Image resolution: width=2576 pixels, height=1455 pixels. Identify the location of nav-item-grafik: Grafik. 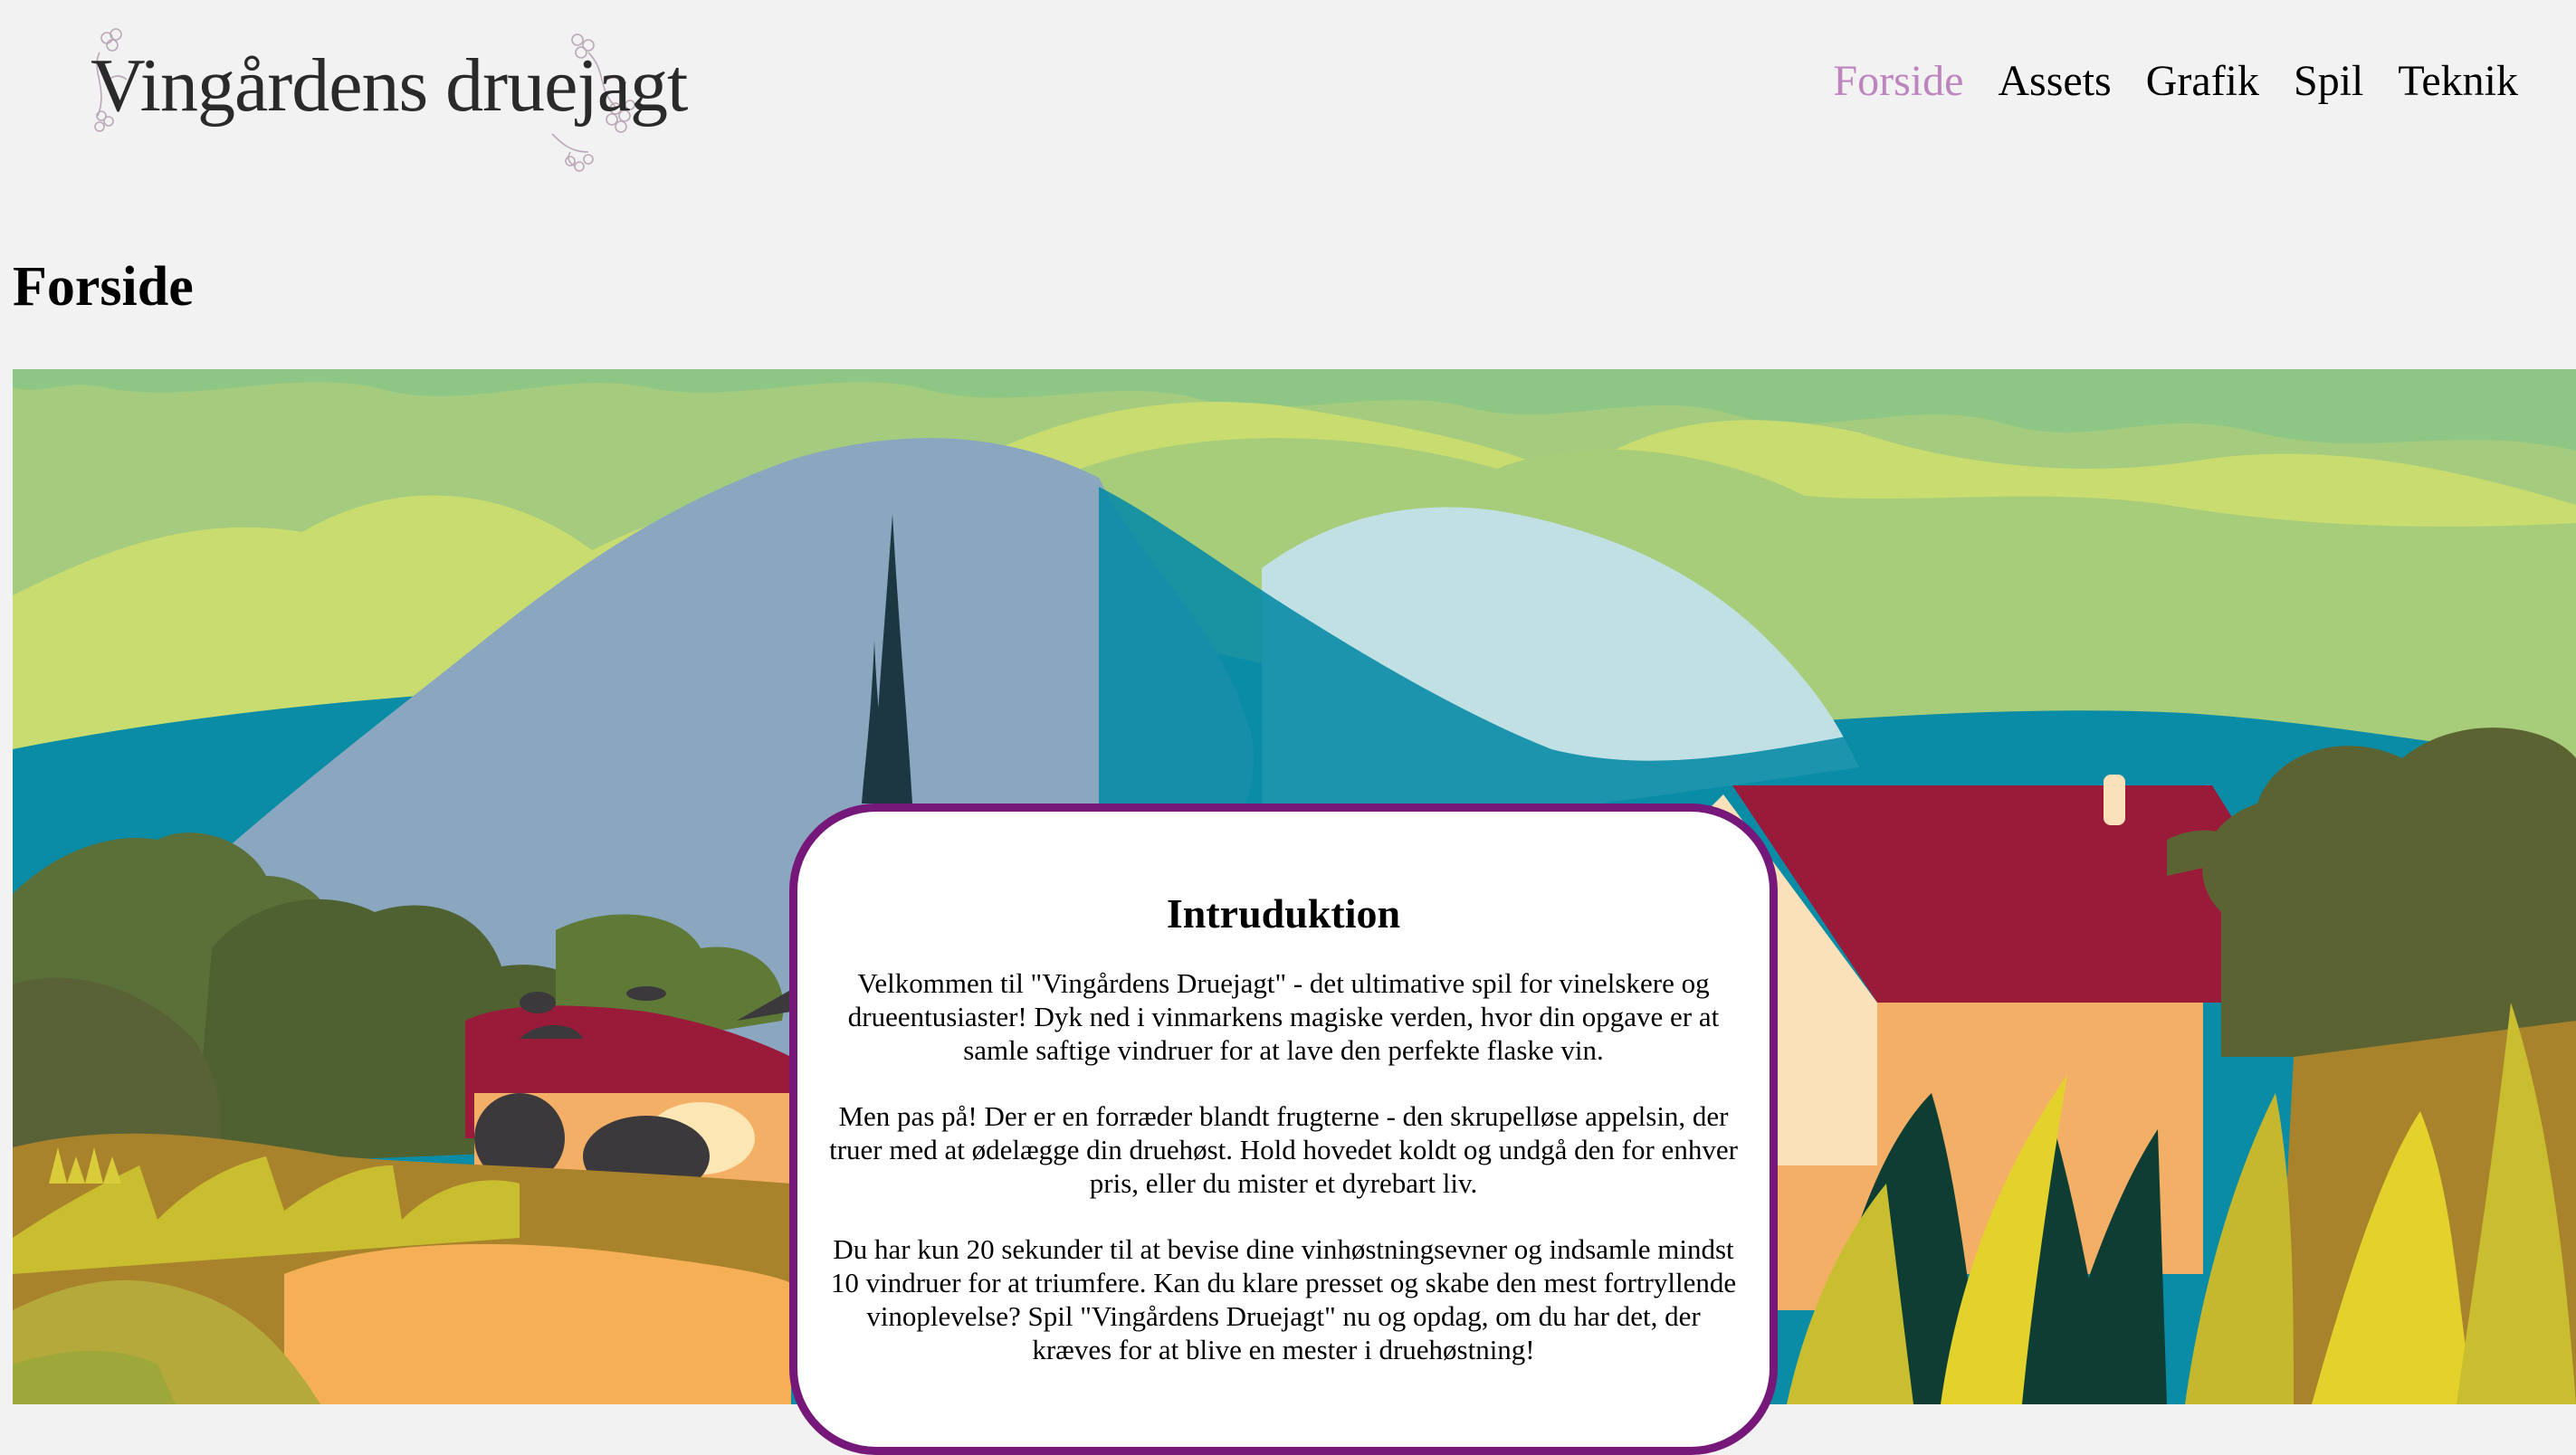
(2203, 81).